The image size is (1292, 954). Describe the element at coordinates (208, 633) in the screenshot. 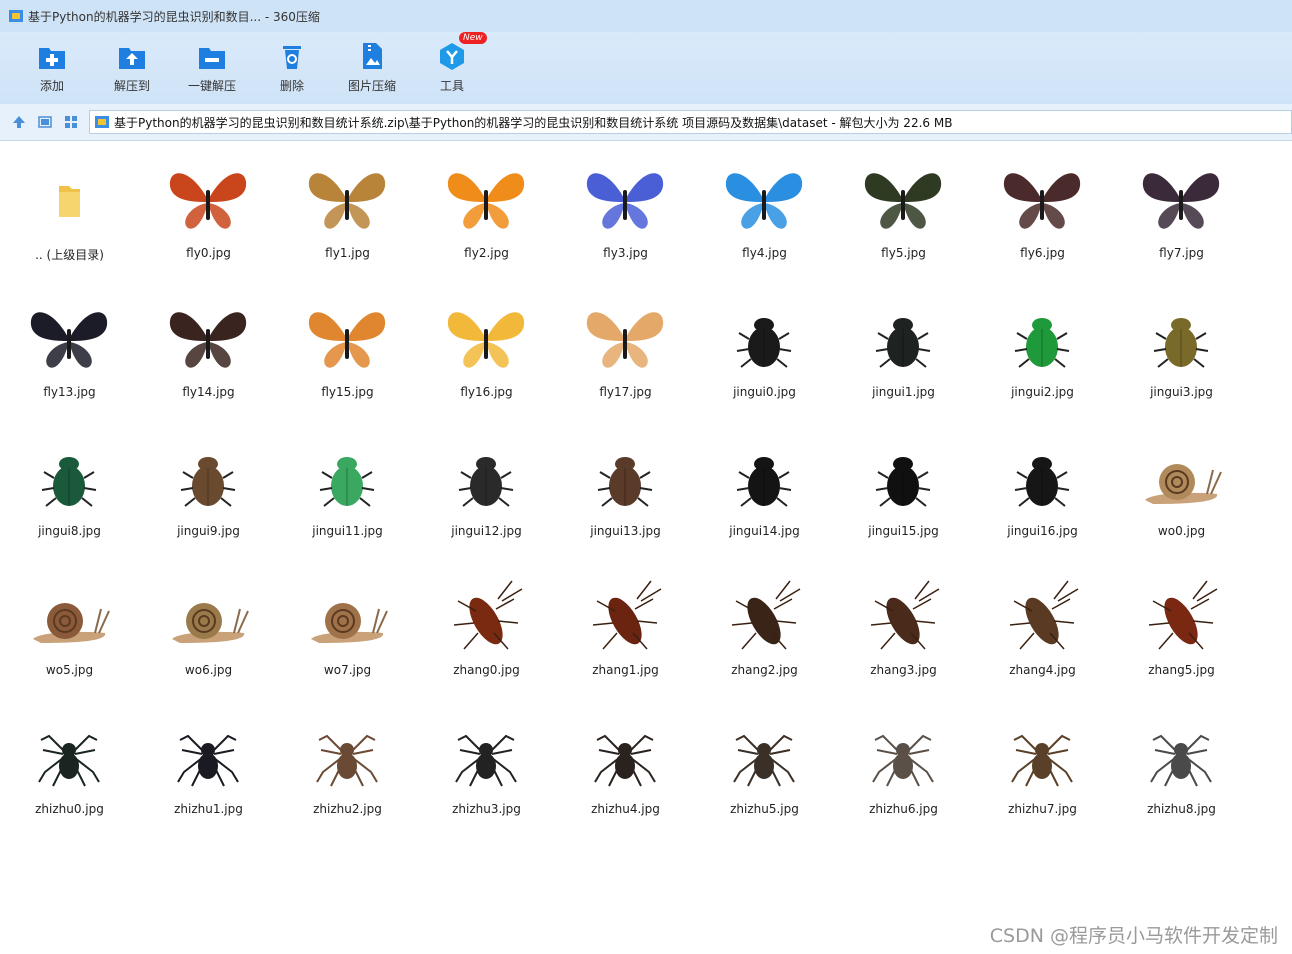

I see `file-item: wo6.jpg` at that location.